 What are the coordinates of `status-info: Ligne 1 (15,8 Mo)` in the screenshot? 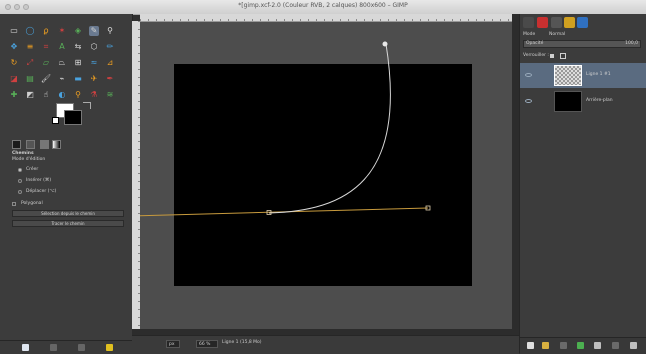 It's located at (242, 342).